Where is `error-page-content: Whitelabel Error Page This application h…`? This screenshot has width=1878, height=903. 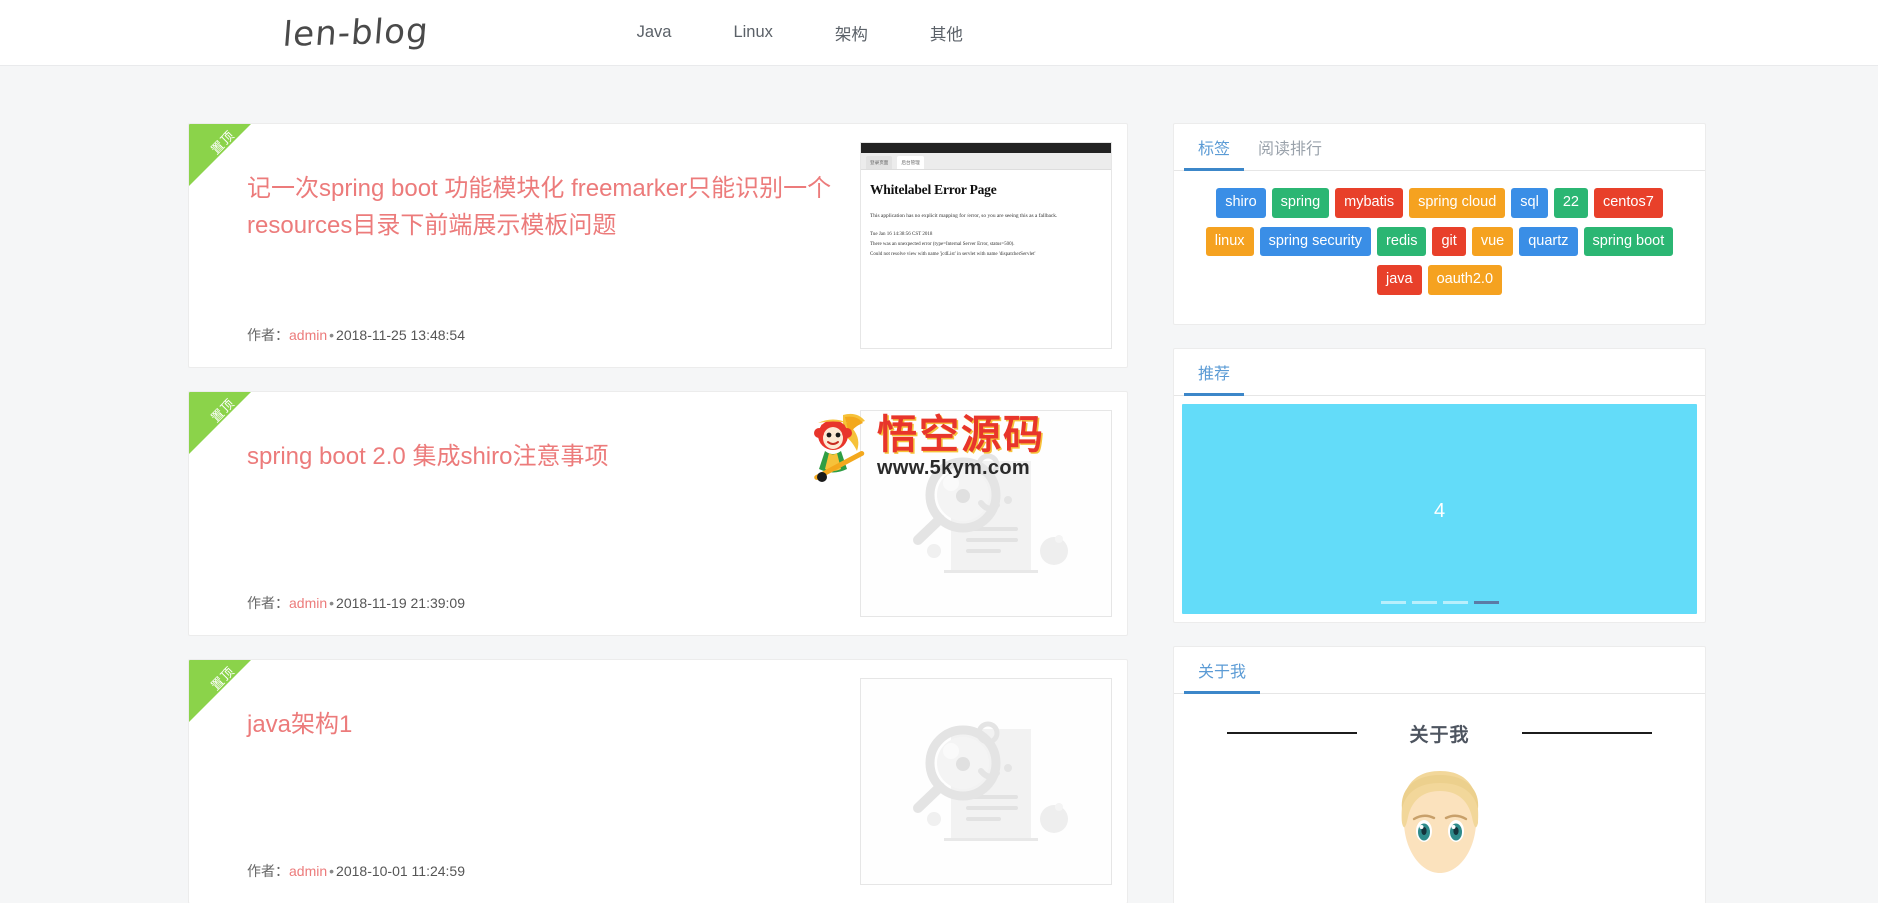 error-page-content: Whitelabel Error Page This application h… is located at coordinates (986, 215).